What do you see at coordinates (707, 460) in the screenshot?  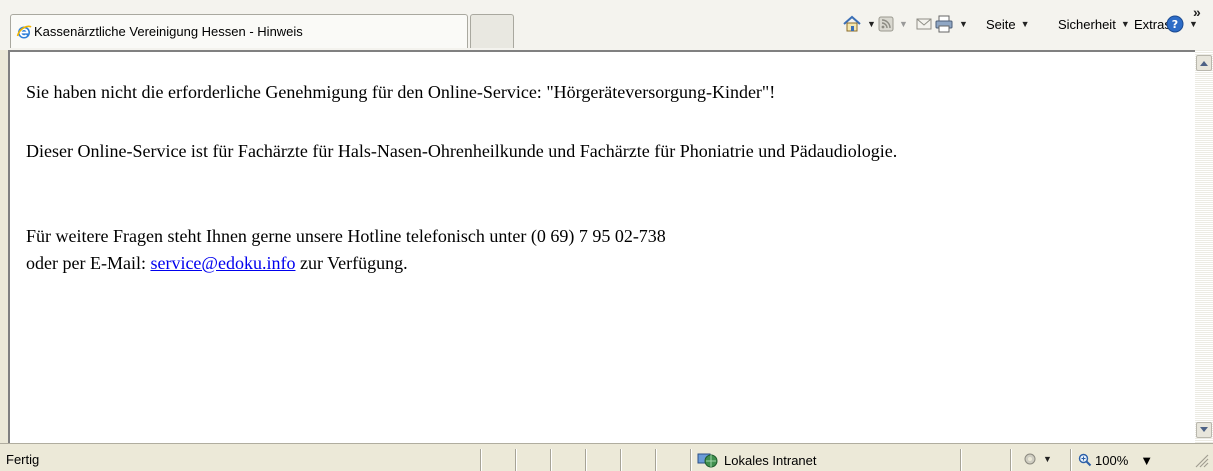 I see `intranet-globe-icon` at bounding box center [707, 460].